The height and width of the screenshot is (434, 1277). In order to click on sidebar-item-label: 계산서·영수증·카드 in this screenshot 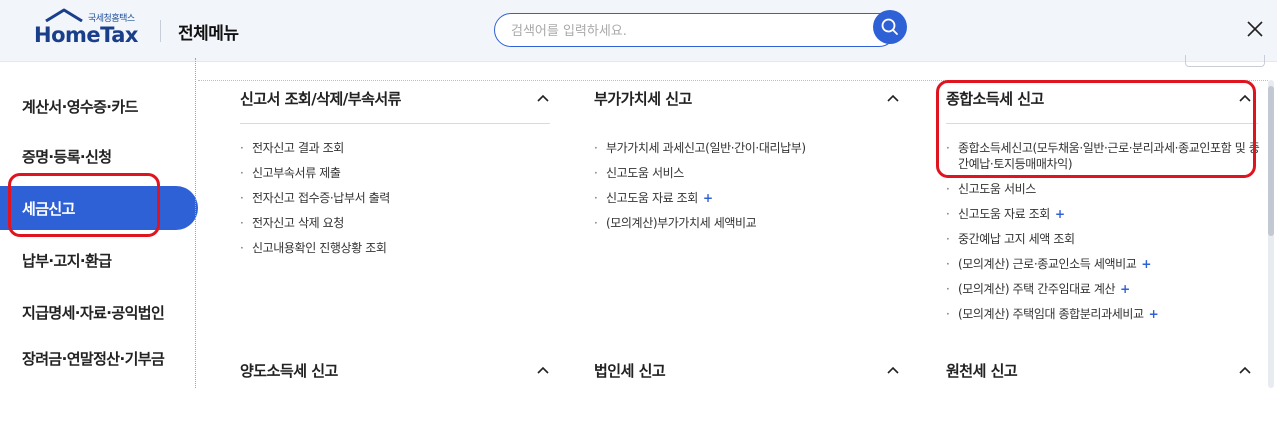, I will do `click(80, 107)`.